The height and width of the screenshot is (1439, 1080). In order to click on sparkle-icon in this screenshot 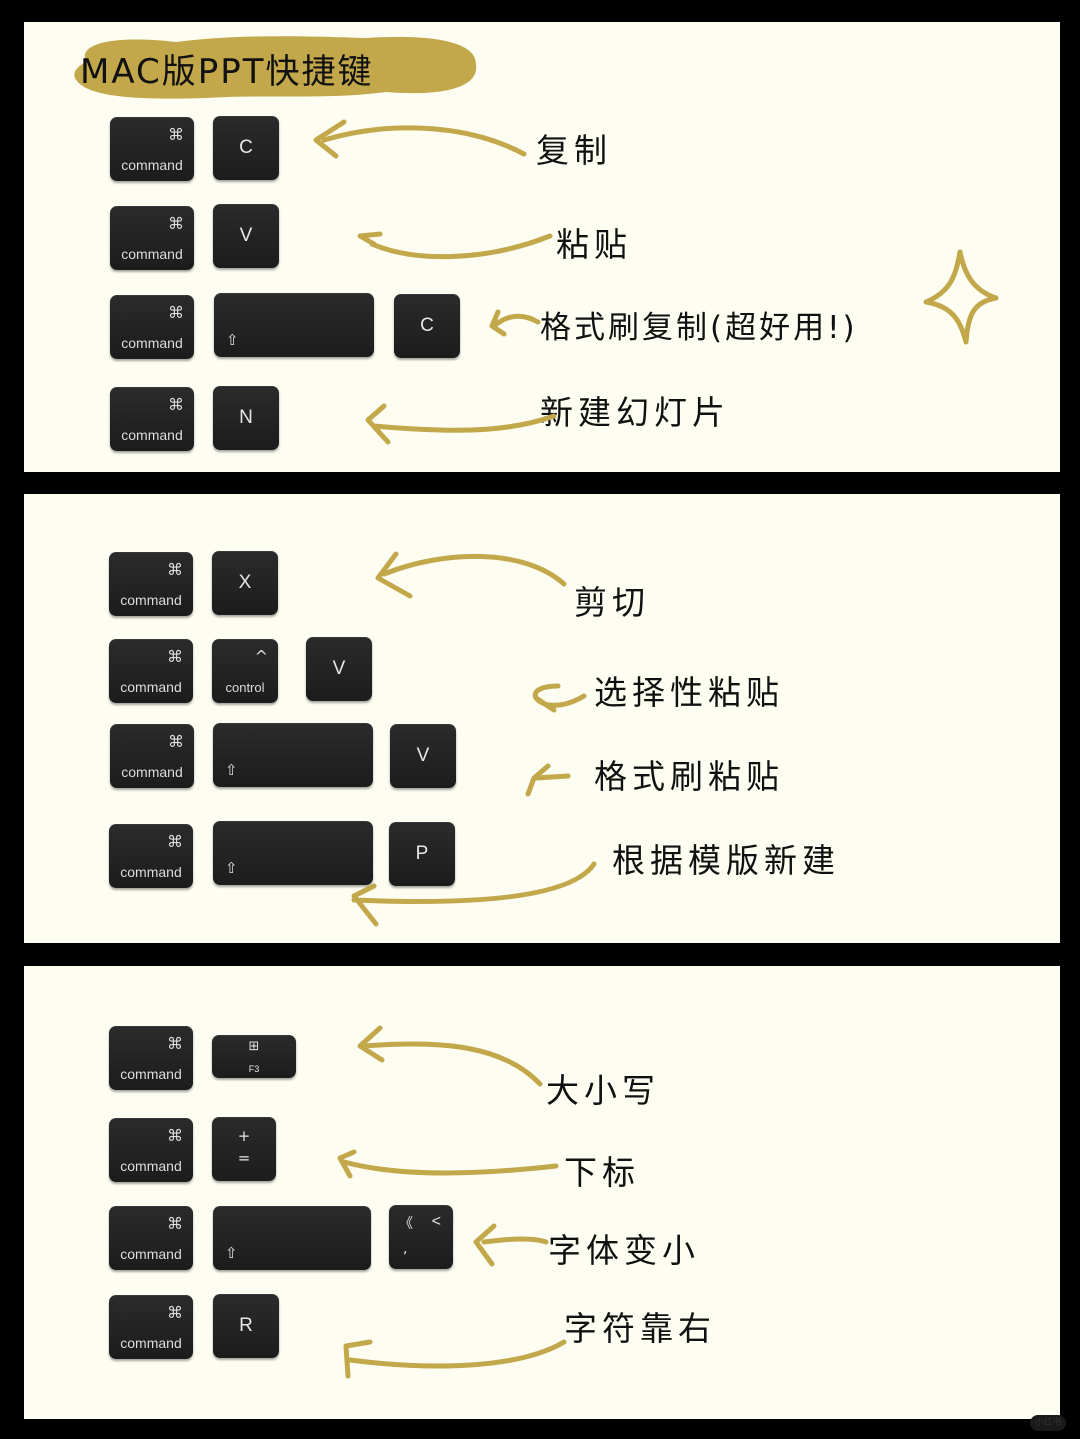, I will do `click(961, 297)`.